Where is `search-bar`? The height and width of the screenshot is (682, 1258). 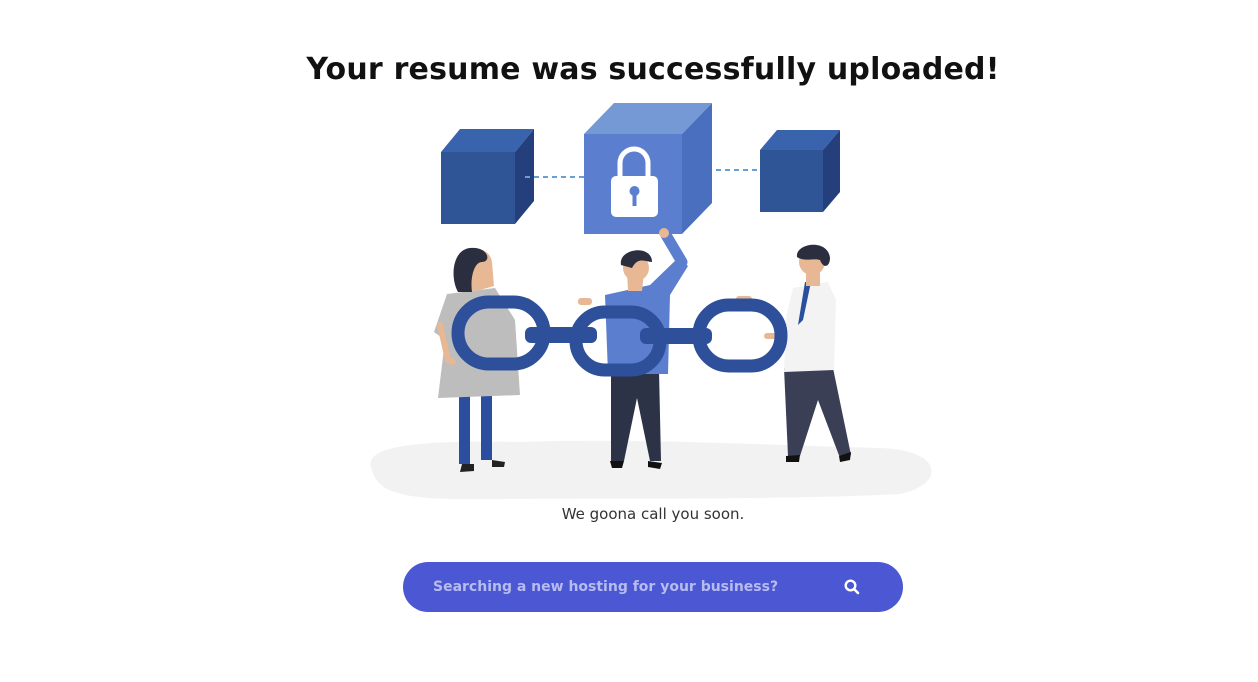 search-bar is located at coordinates (653, 587).